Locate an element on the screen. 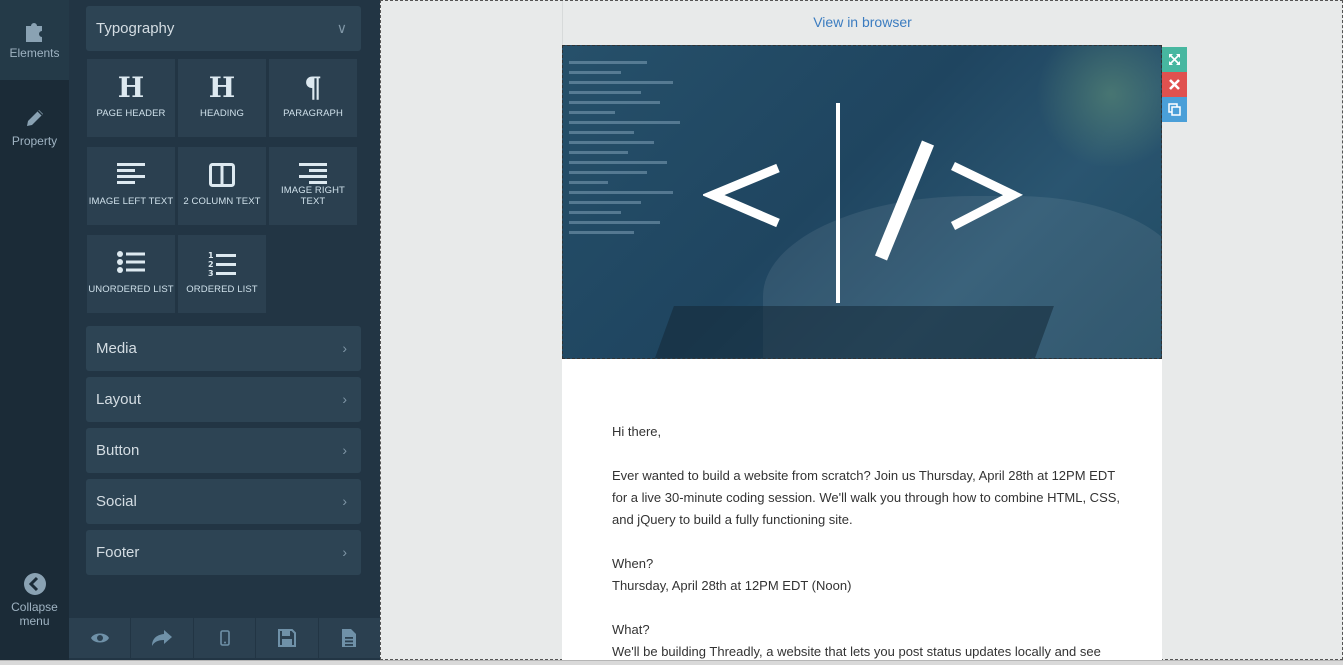 The width and height of the screenshot is (1343, 665). export-button is located at coordinates (162, 638).